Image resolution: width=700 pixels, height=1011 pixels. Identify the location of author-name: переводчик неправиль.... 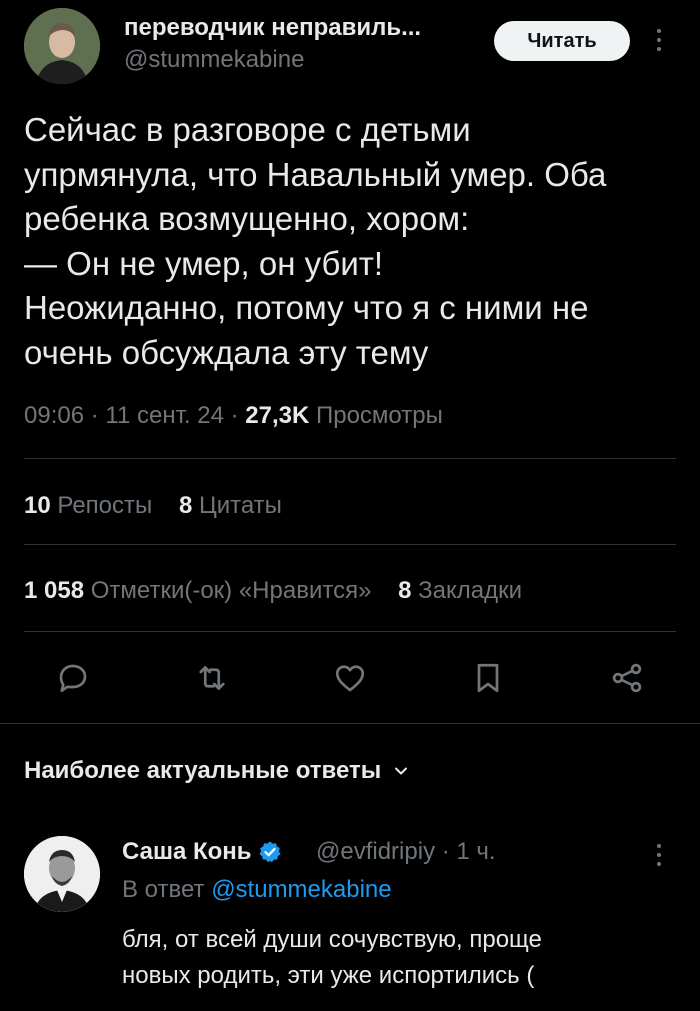
(272, 28).